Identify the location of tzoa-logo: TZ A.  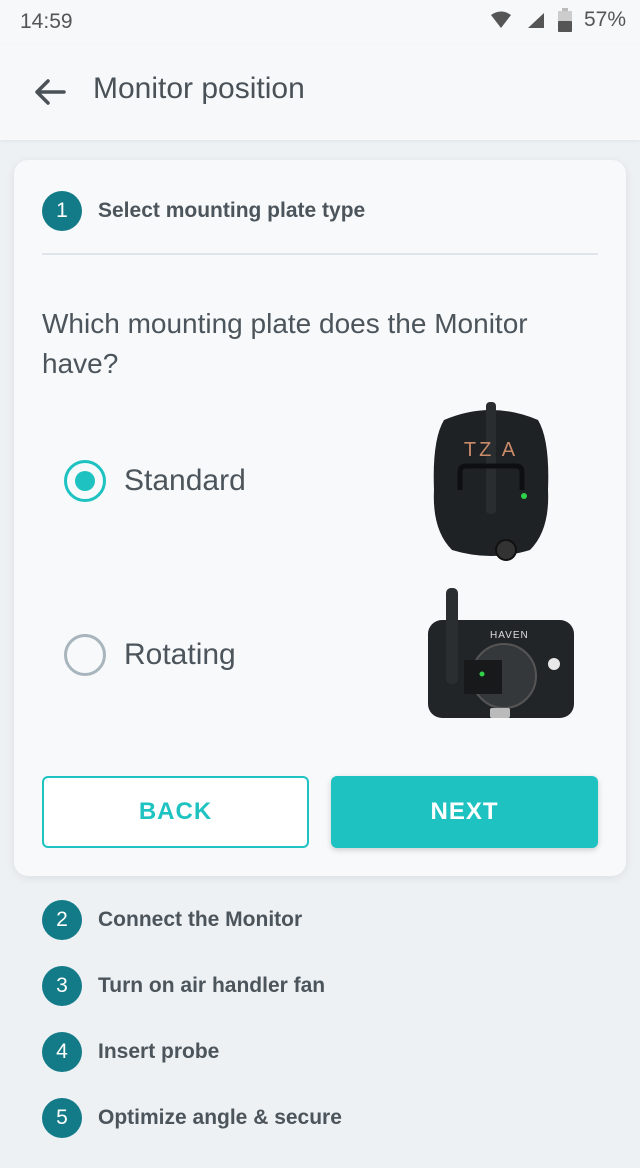
(491, 450).